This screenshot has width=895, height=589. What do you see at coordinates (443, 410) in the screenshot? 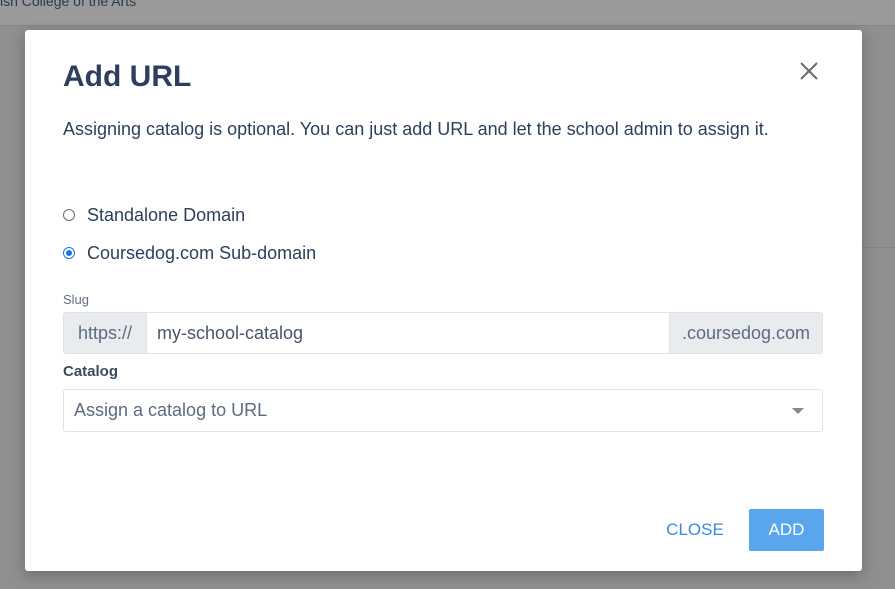
I see `catalog-select: Assign a catalog to URL` at bounding box center [443, 410].